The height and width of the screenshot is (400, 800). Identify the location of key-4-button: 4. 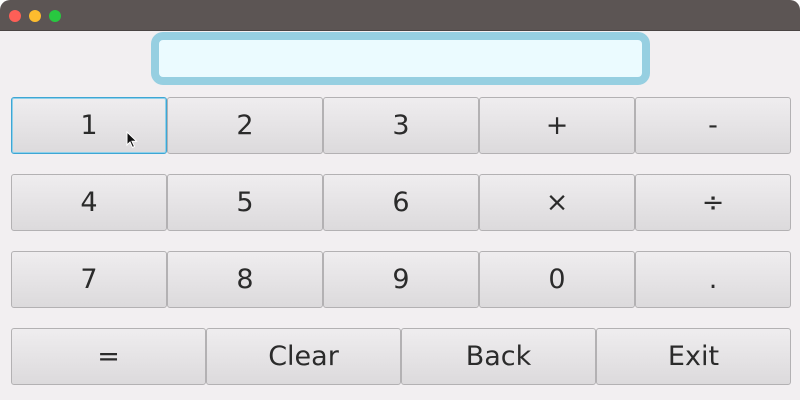
(89, 202).